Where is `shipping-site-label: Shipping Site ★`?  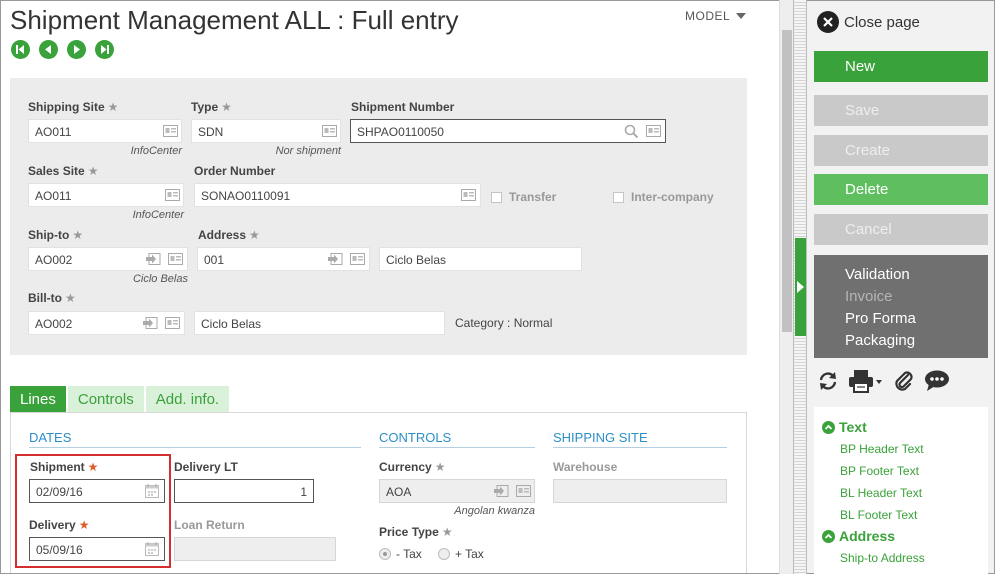 shipping-site-label: Shipping Site ★ is located at coordinates (73, 107).